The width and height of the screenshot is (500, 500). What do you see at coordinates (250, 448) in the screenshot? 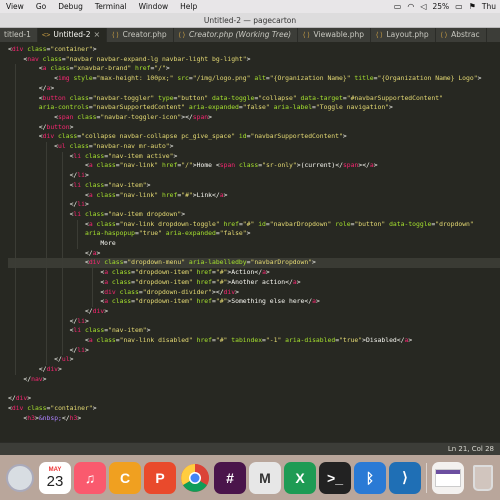
I see `status-bar: Ln 21, Col 28` at bounding box center [250, 448].